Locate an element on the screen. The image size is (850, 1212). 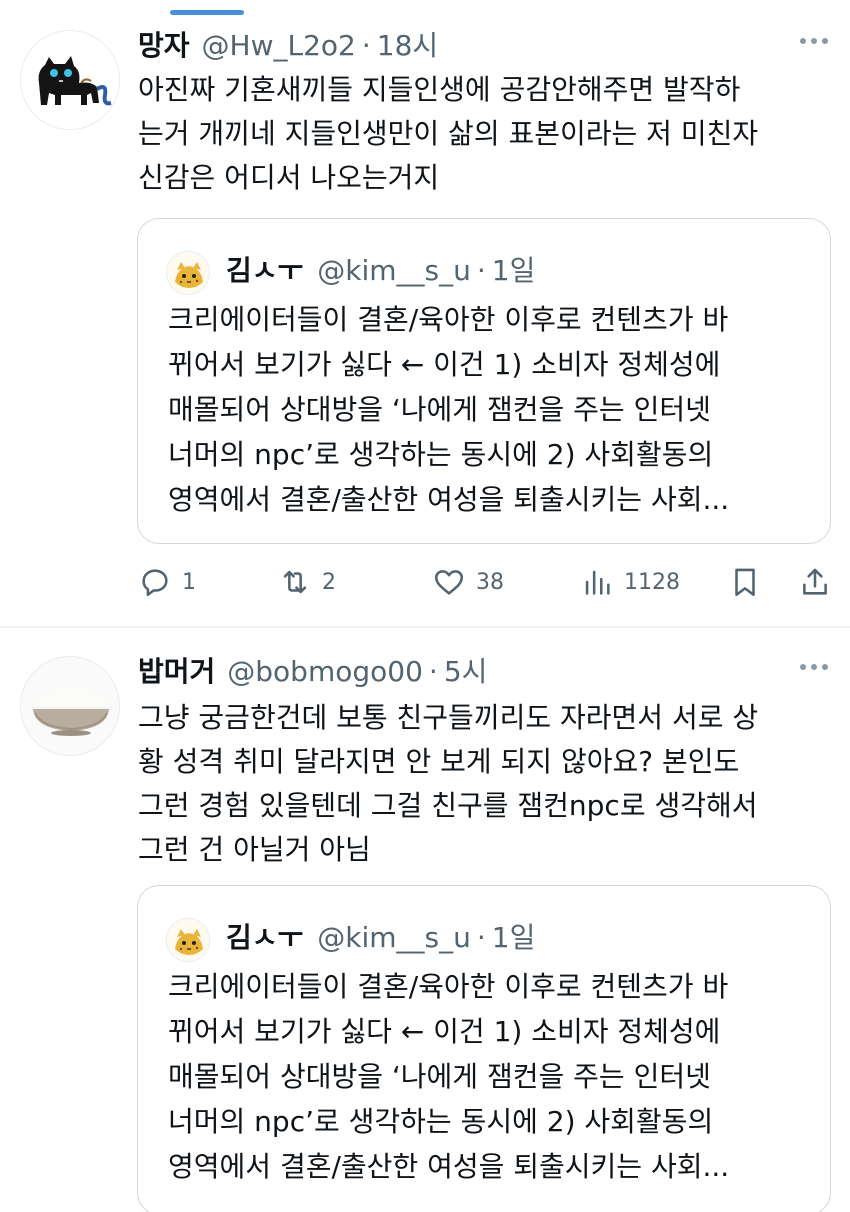
like-button: 38 is located at coordinates (468, 582).